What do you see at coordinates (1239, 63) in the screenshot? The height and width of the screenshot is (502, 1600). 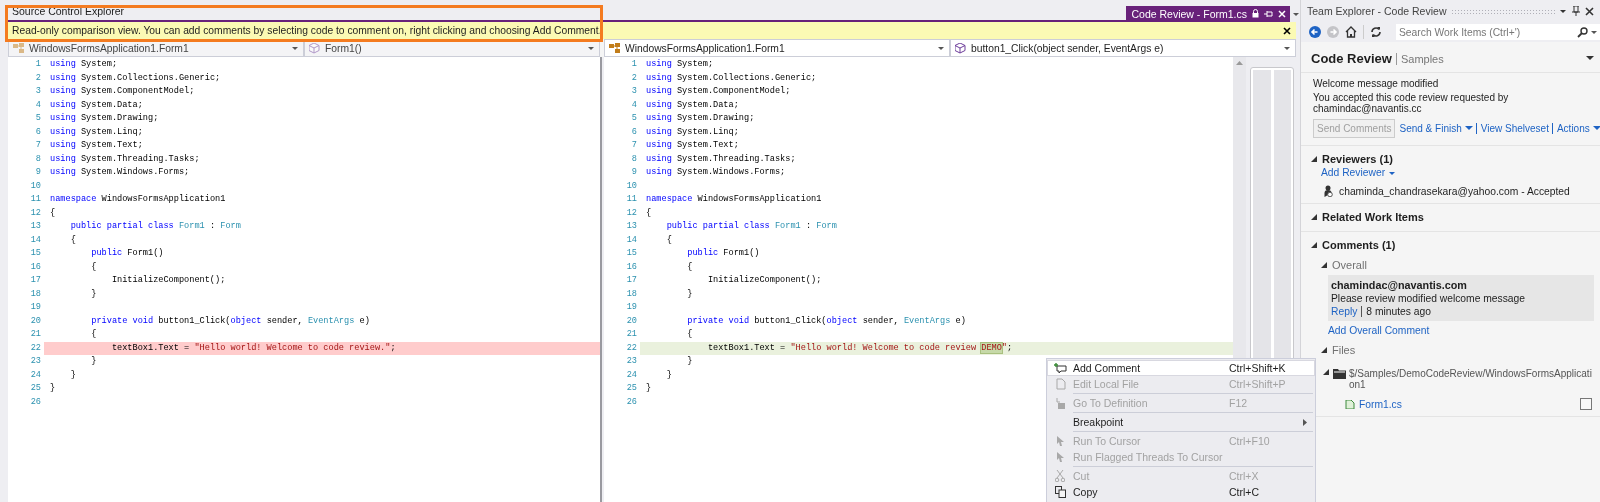 I see `scroll-up-icon` at bounding box center [1239, 63].